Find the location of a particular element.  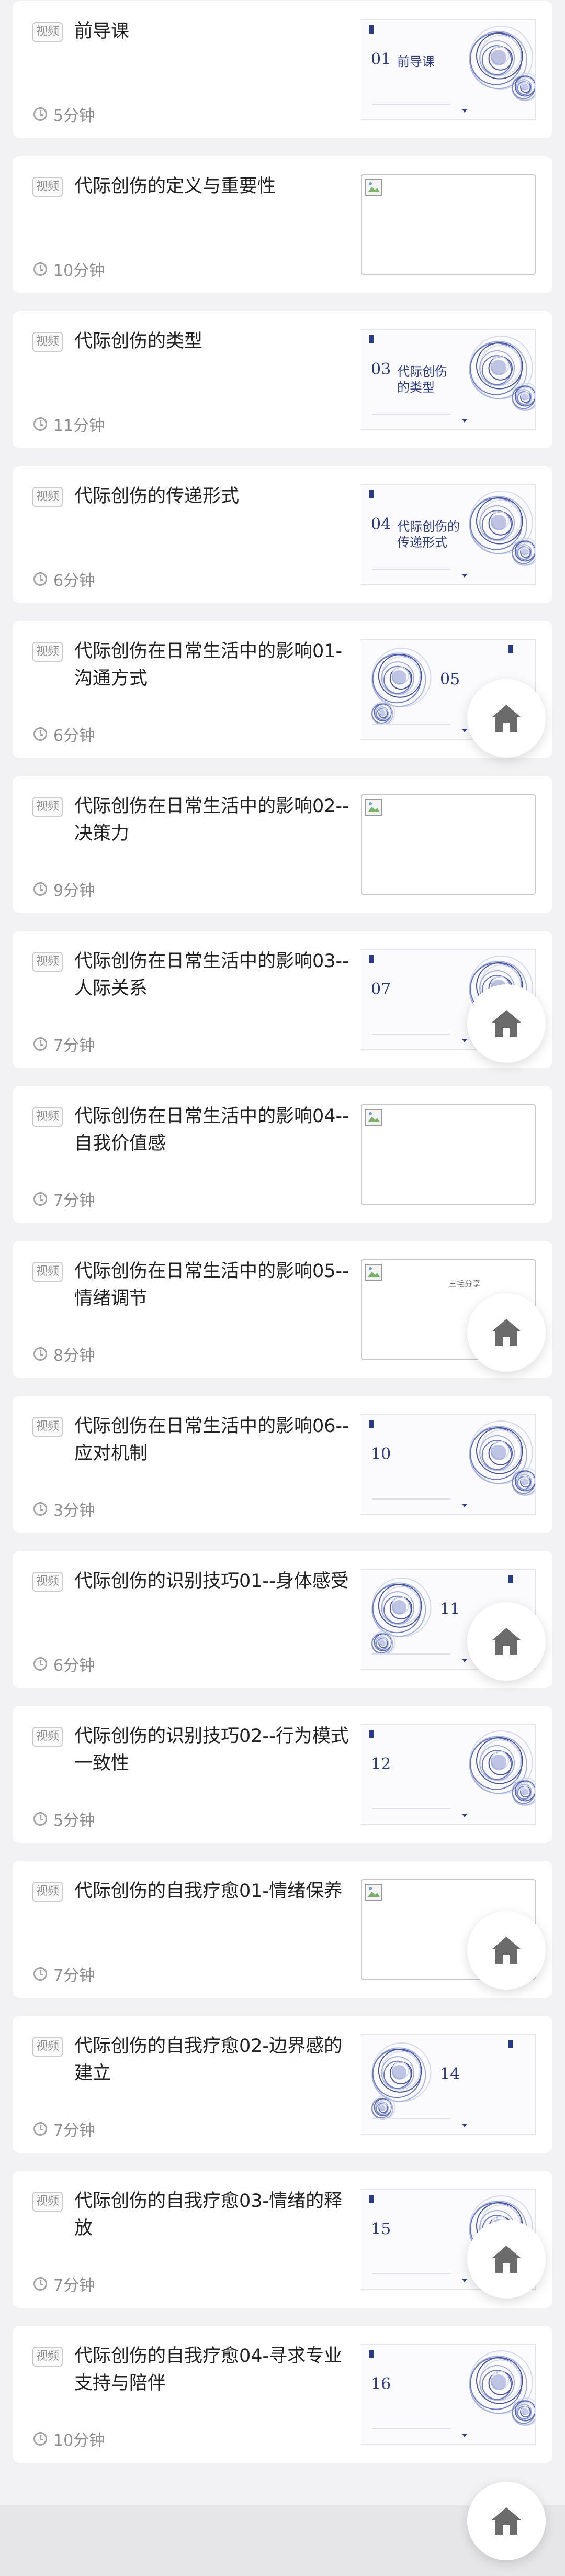

slide-number: 05 is located at coordinates (450, 679).